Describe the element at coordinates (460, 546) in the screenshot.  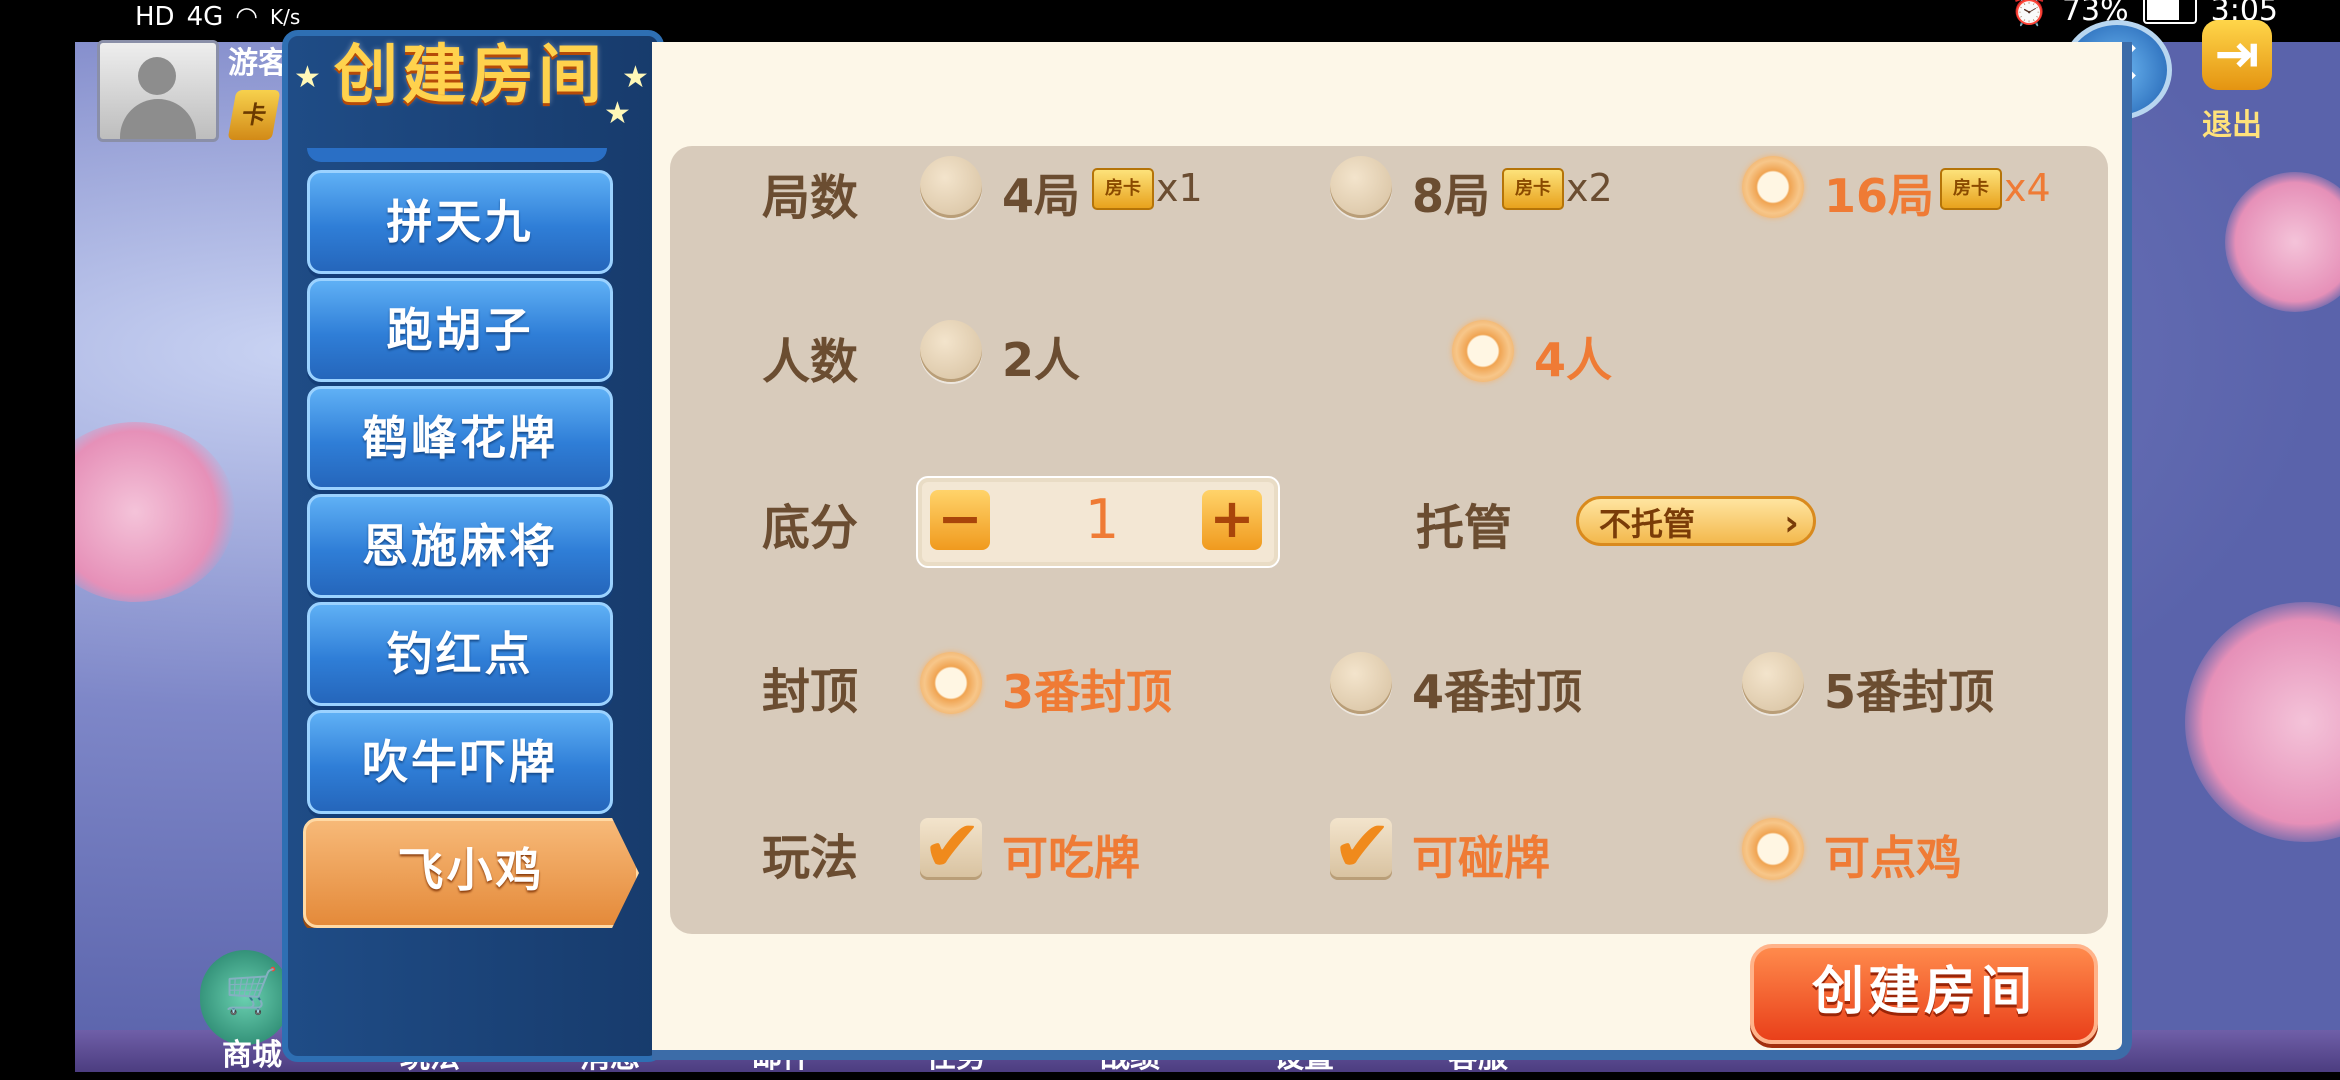
I see `game-list-item: 恩施麻将` at that location.